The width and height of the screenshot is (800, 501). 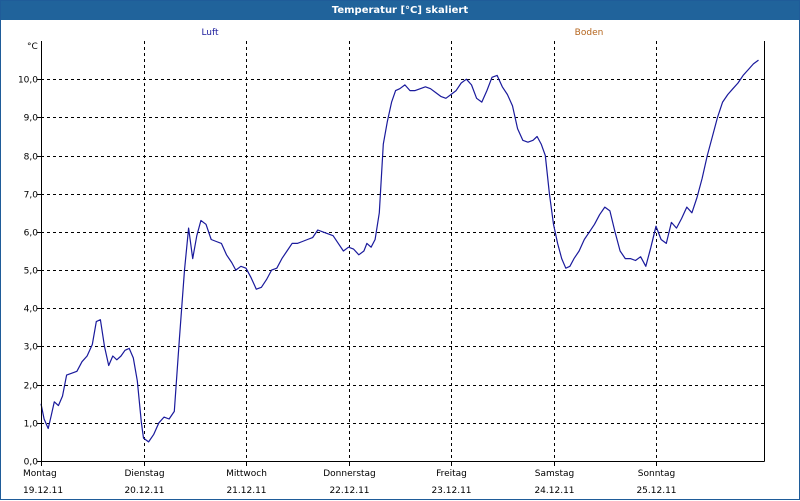 I want to click on x-tick-date-label: 23.12.11, so click(x=451, y=491).